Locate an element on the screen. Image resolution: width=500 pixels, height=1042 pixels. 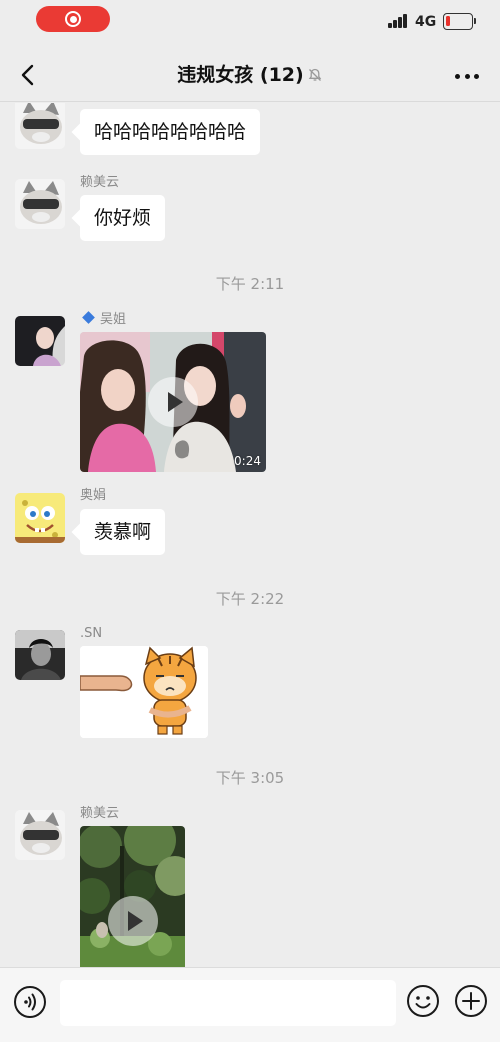
back-button is located at coordinates (29, 75).